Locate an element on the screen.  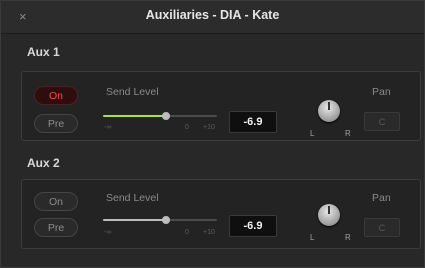
title-bar: × Auxiliaries - DIA - Kate is located at coordinates (212, 17).